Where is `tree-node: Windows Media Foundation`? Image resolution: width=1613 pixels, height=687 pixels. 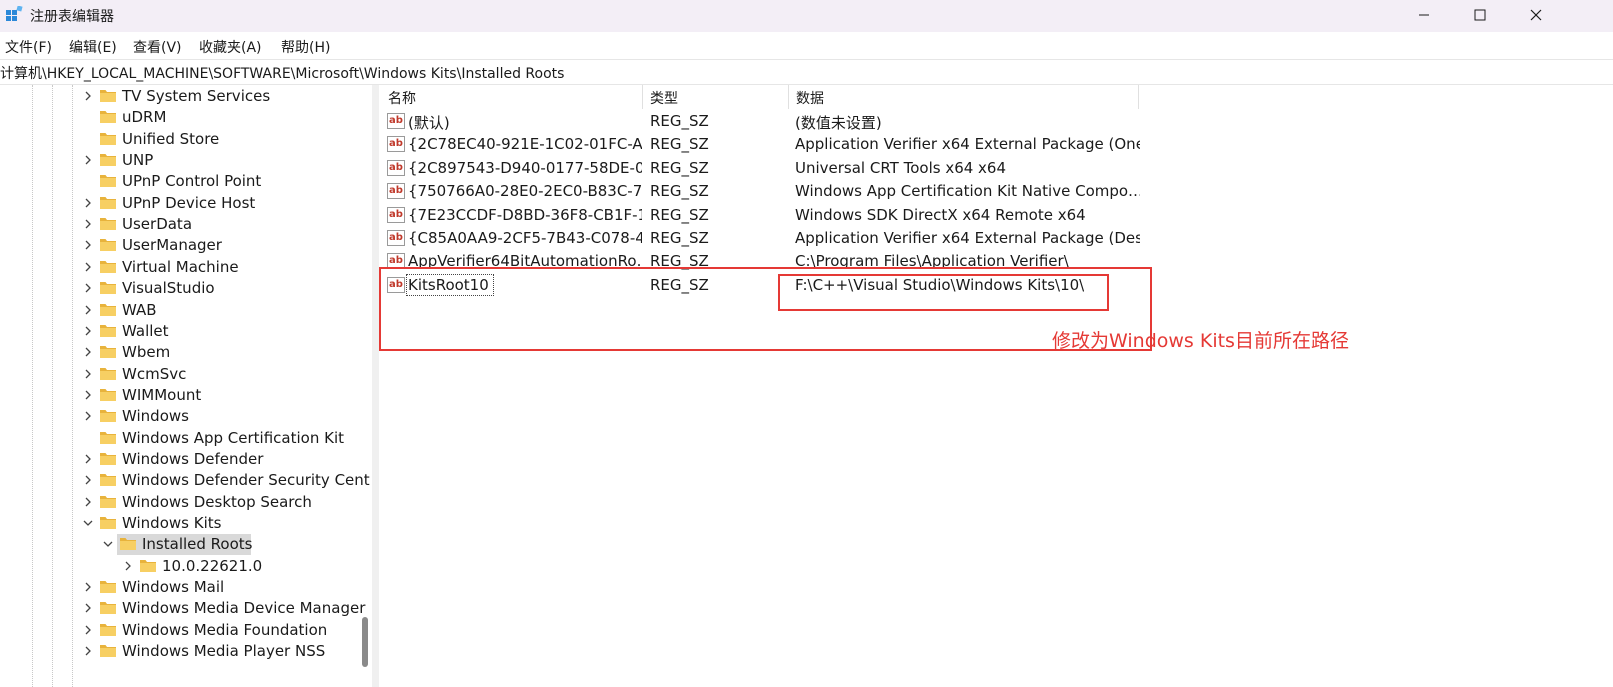 tree-node: Windows Media Foundation is located at coordinates (186, 630).